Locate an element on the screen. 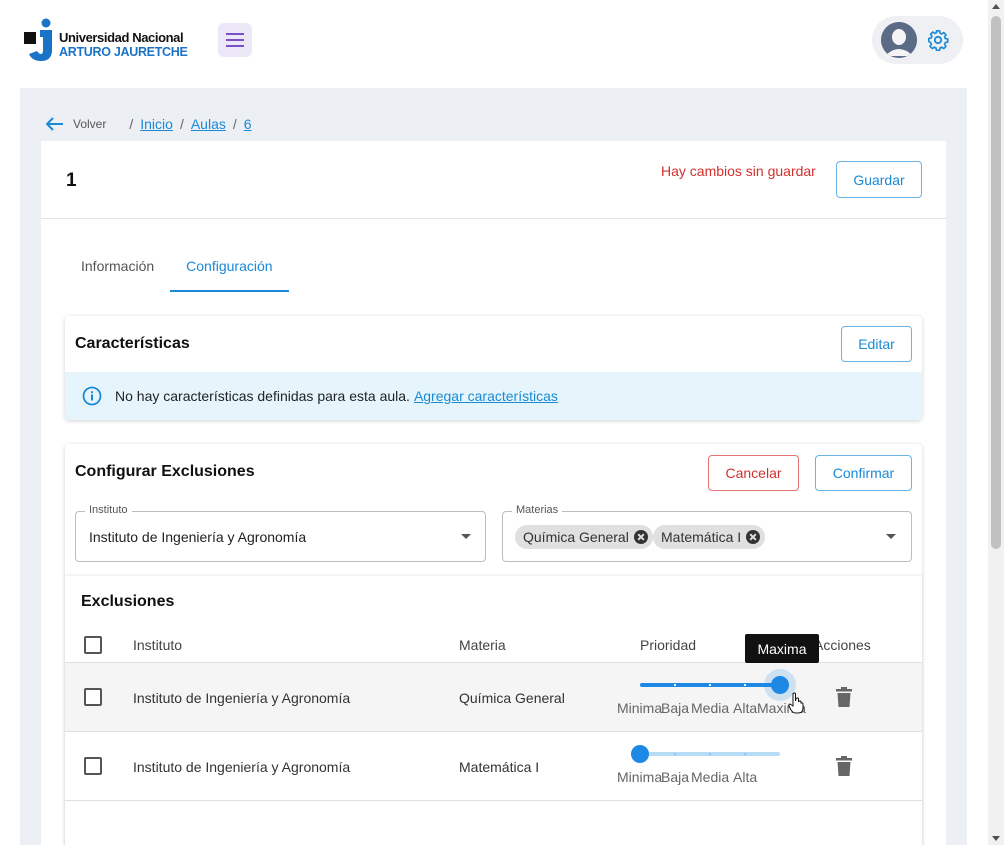 The image size is (1004, 845). column-header-instituto: Instituto is located at coordinates (158, 645).